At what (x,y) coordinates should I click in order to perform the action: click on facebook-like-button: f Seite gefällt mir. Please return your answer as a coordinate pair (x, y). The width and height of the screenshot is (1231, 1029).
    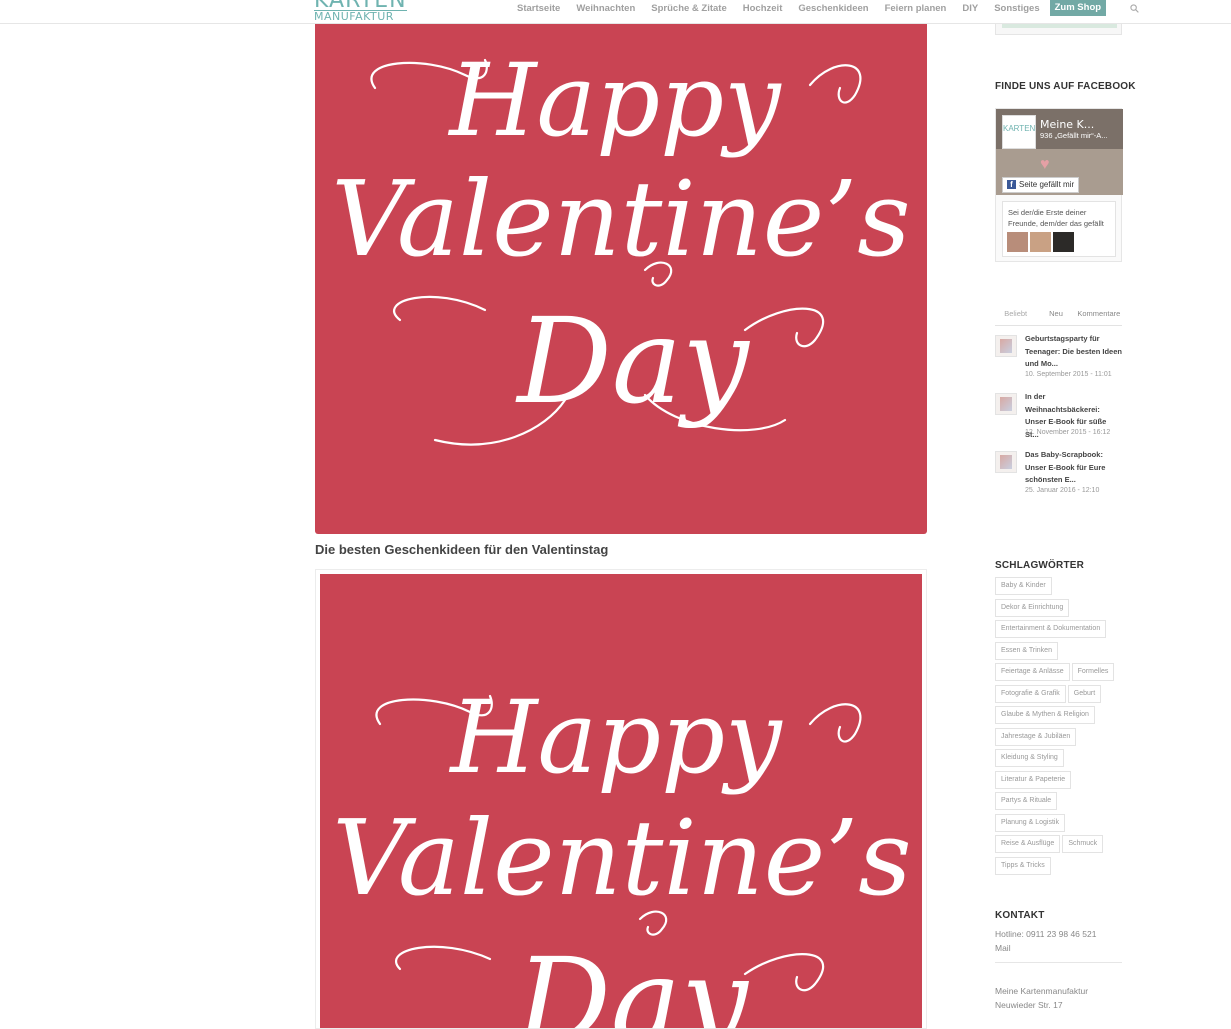
    Looking at the image, I should click on (1041, 185).